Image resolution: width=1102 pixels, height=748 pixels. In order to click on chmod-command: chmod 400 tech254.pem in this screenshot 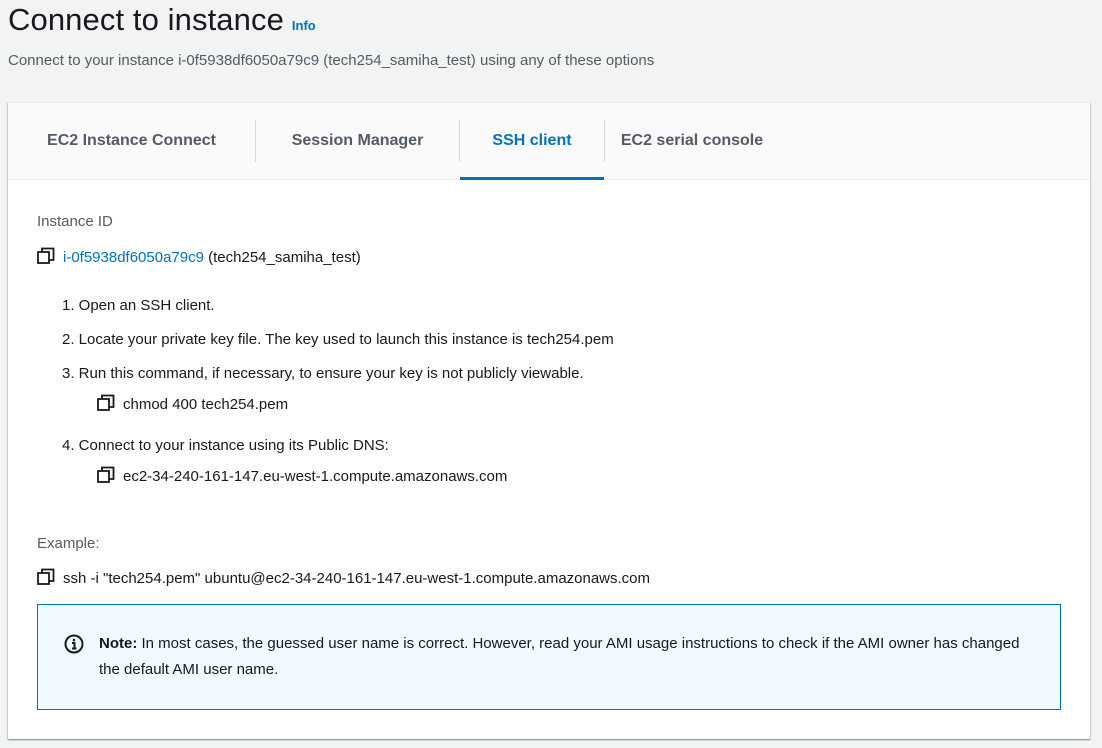, I will do `click(192, 403)`.